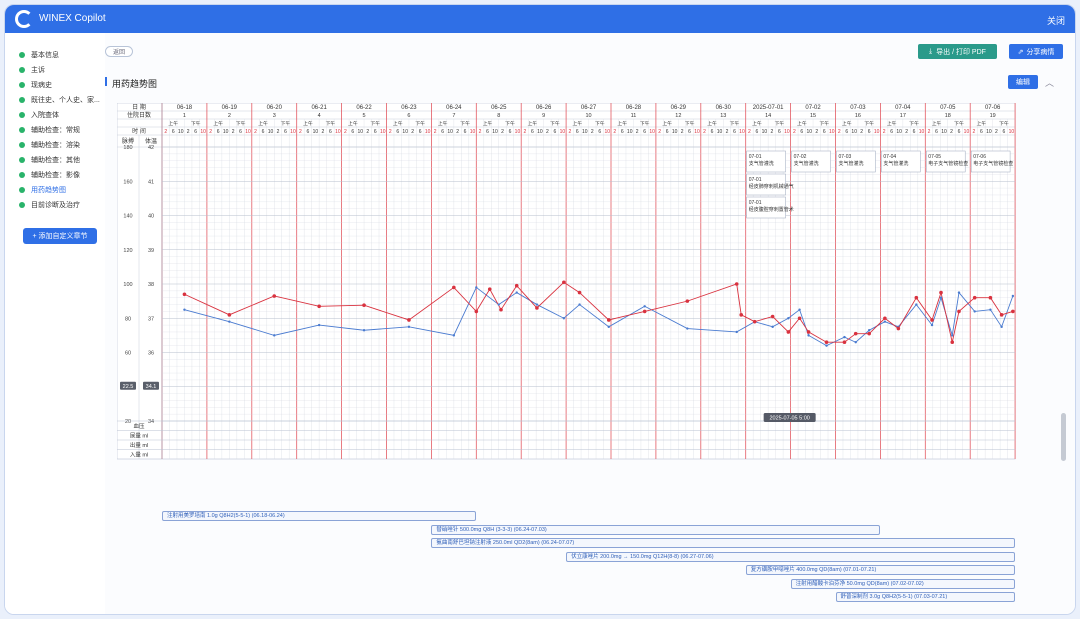  I want to click on section-title: 用药趋势图, so click(135, 84).